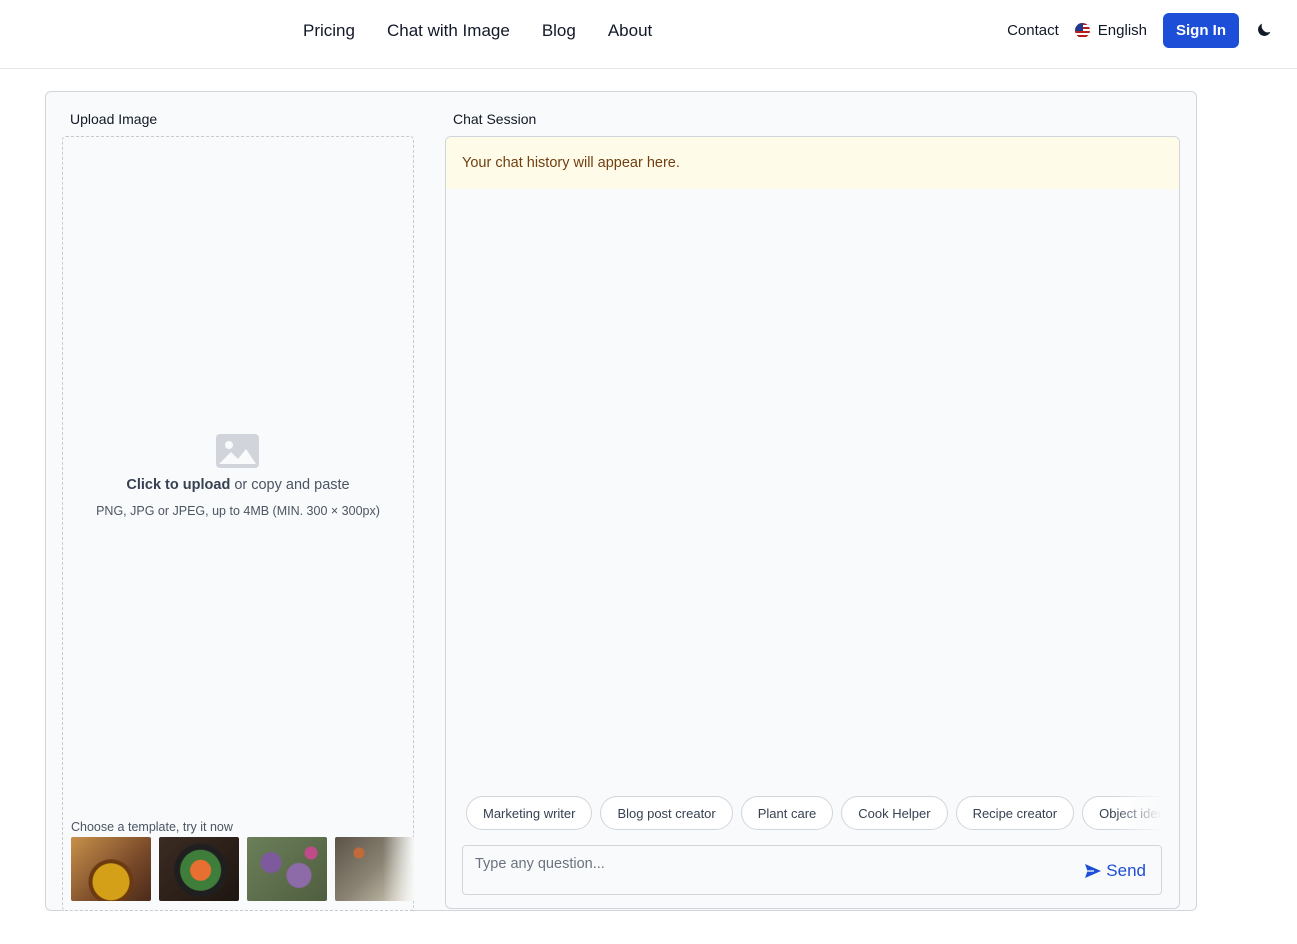  I want to click on template-thumbnail-food-bowl, so click(199, 869).